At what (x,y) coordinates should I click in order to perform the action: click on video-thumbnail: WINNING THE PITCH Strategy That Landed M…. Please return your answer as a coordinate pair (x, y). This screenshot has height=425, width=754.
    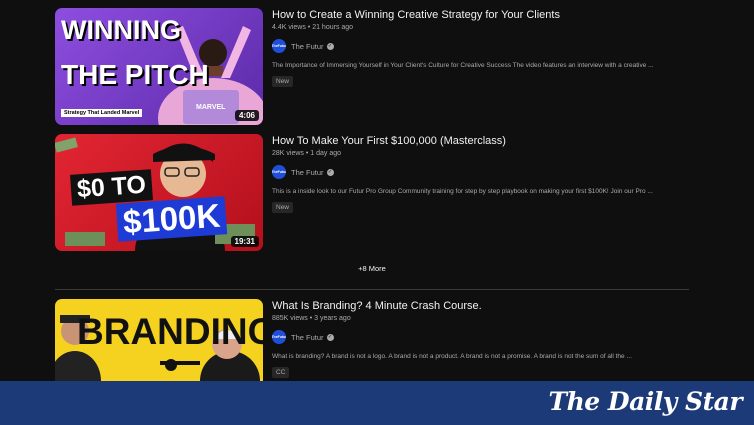
    Looking at the image, I should click on (159, 66).